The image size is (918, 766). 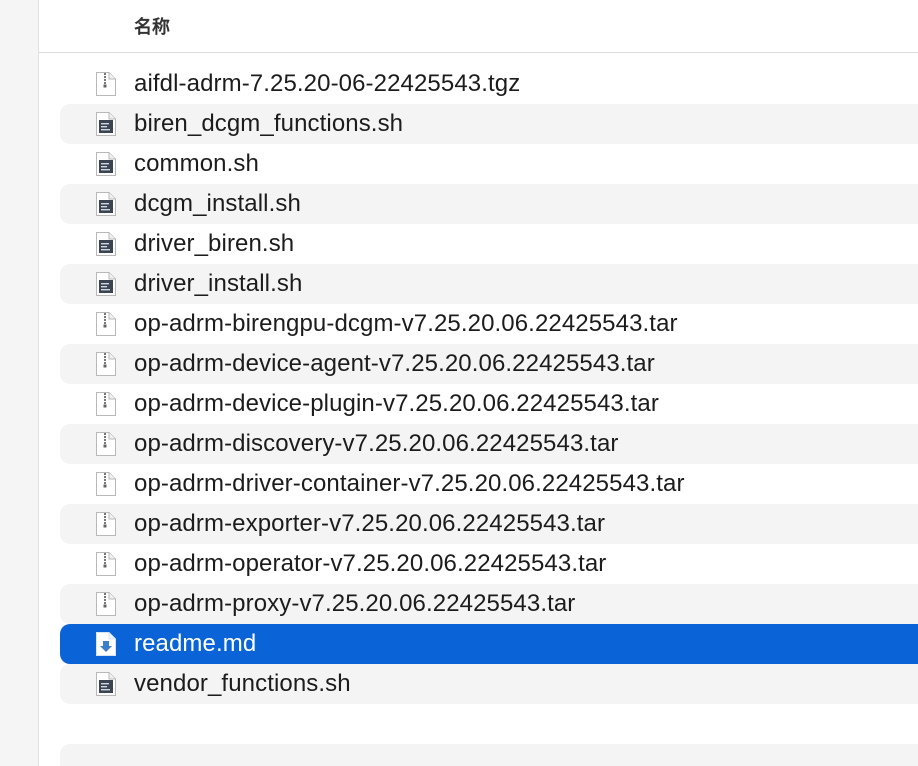 What do you see at coordinates (489, 284) in the screenshot?
I see `file-row: driver_install.sh` at bounding box center [489, 284].